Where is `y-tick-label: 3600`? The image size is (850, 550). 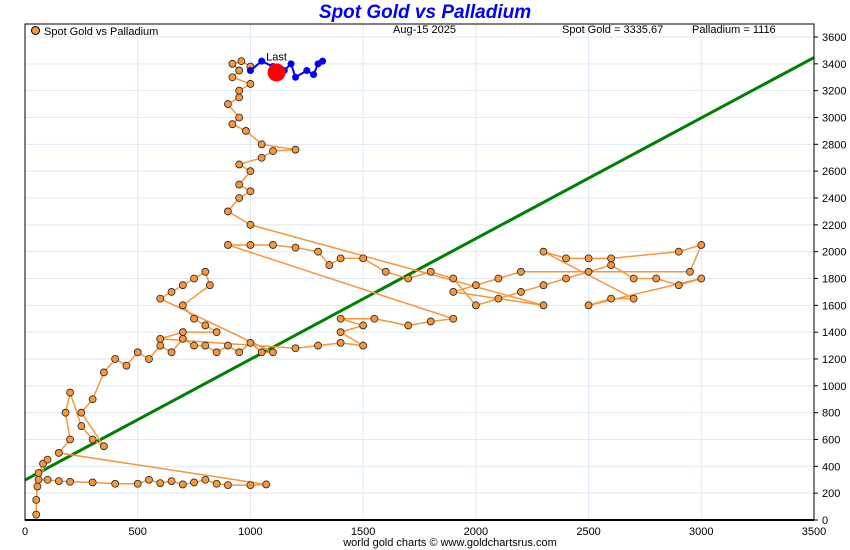 y-tick-label: 3600 is located at coordinates (834, 38).